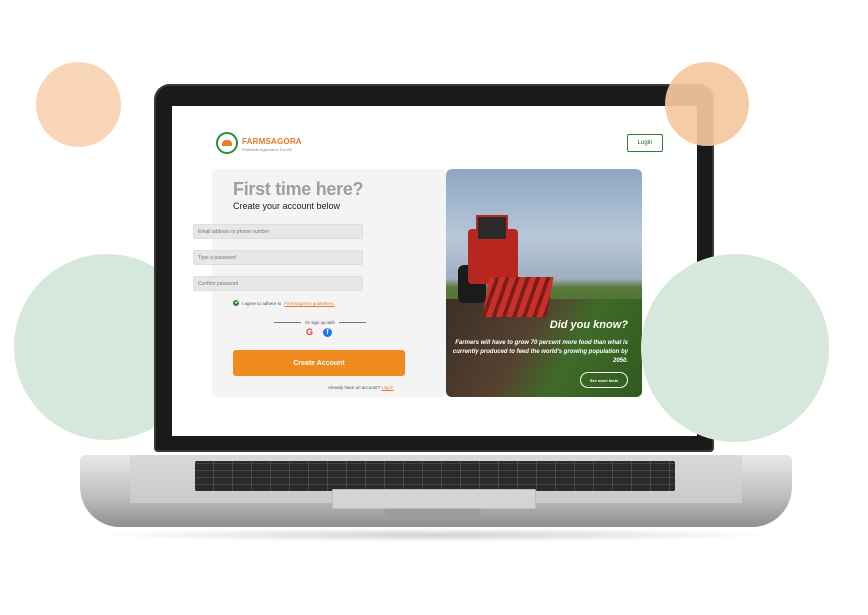 This screenshot has height=615, width=868. Describe the element at coordinates (492, 228) in the screenshot. I see `tractor-cab` at that location.